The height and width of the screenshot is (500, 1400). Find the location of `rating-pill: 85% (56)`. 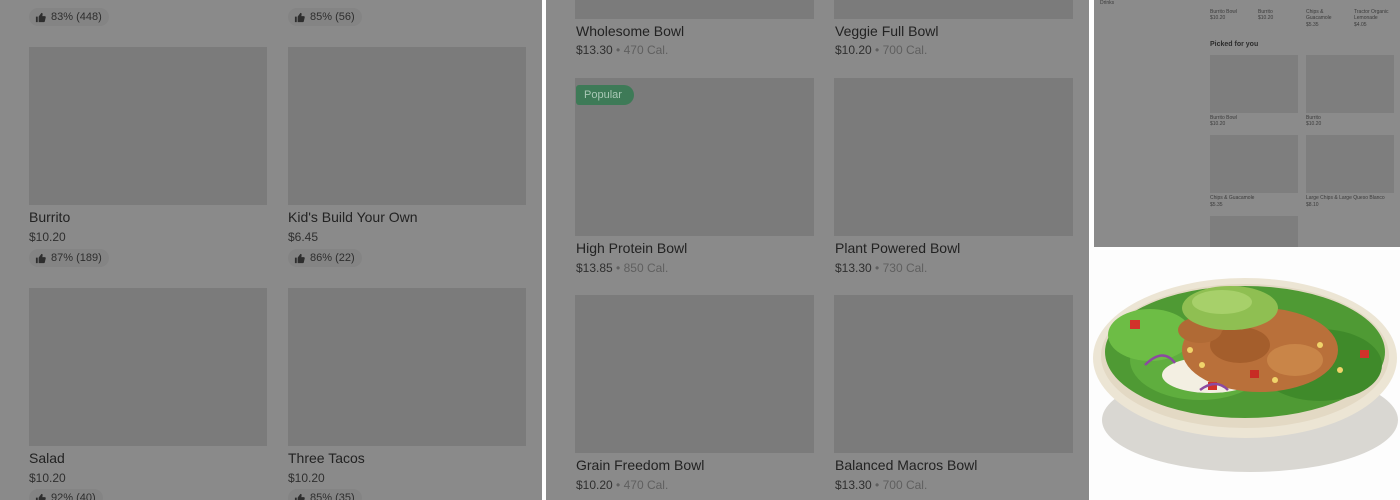

rating-pill: 85% (56) is located at coordinates (325, 17).